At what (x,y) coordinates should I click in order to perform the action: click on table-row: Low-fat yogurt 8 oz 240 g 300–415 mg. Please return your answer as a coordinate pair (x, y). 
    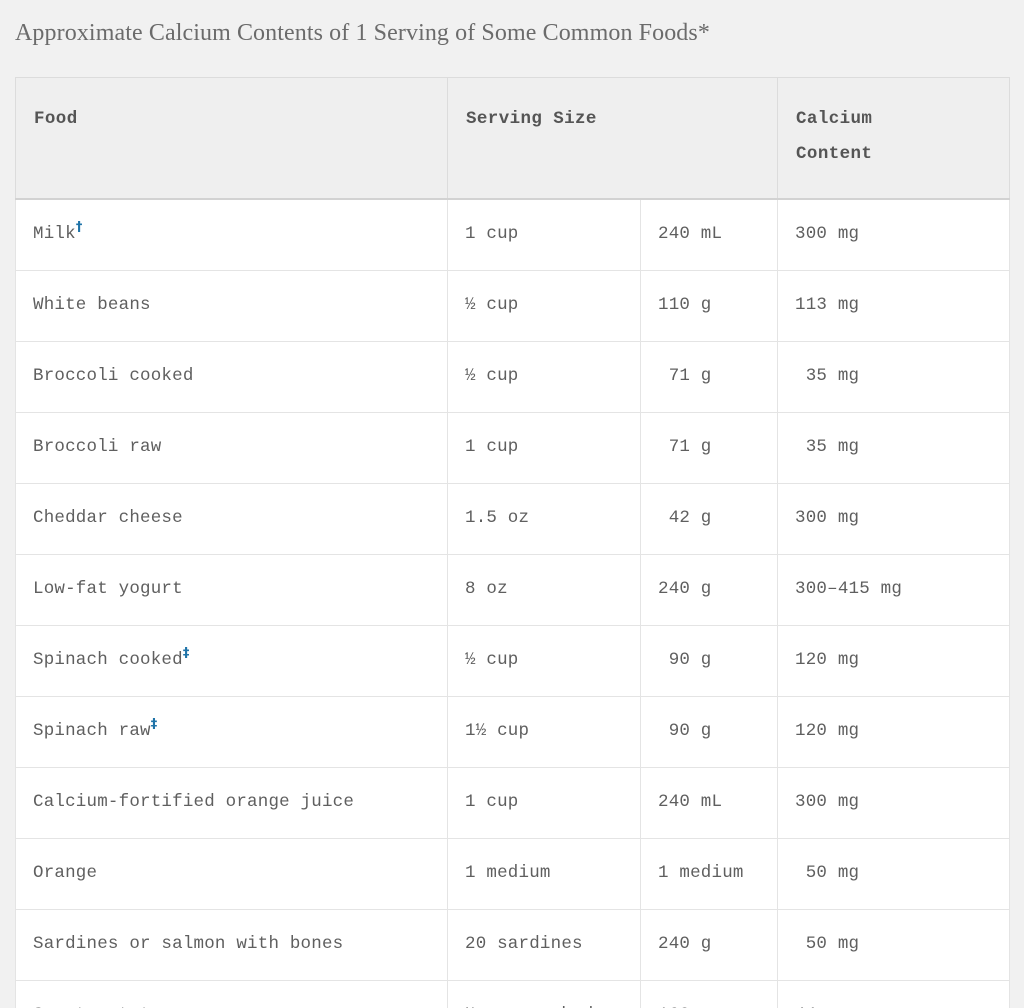
    Looking at the image, I should click on (513, 590).